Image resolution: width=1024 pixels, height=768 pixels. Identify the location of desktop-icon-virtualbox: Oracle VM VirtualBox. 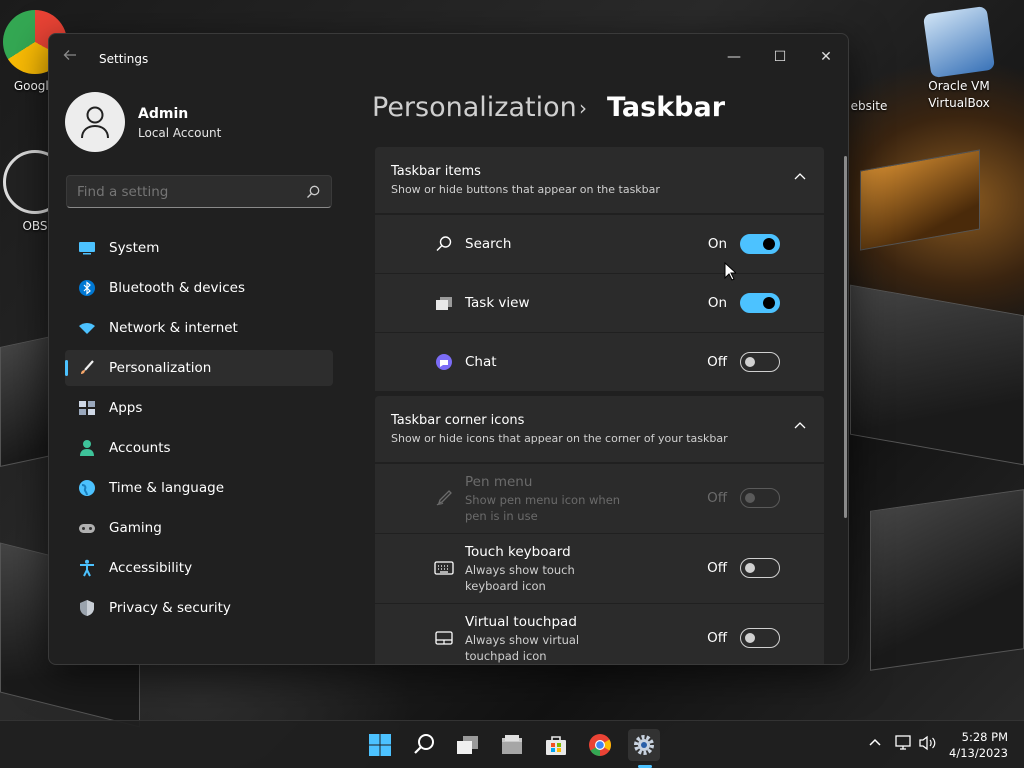
(959, 58).